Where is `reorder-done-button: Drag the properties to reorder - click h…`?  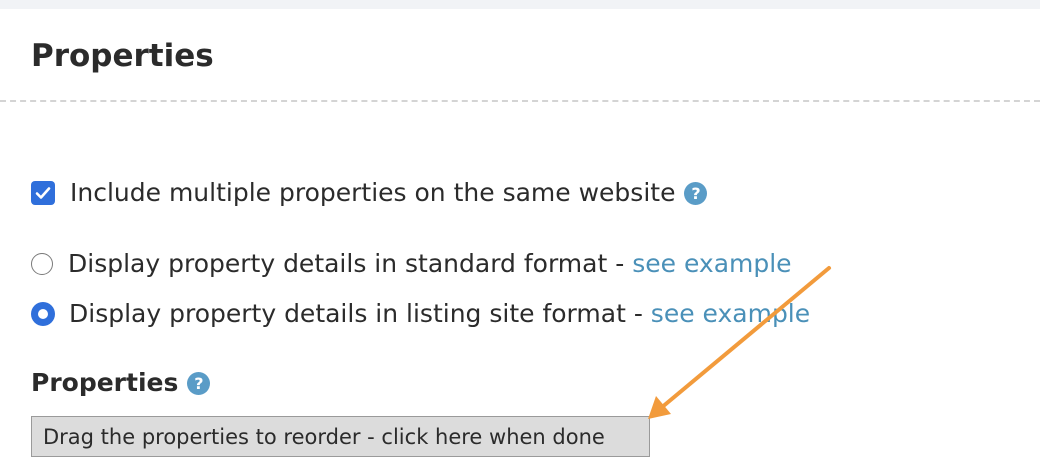 reorder-done-button: Drag the properties to reorder - click h… is located at coordinates (340, 436).